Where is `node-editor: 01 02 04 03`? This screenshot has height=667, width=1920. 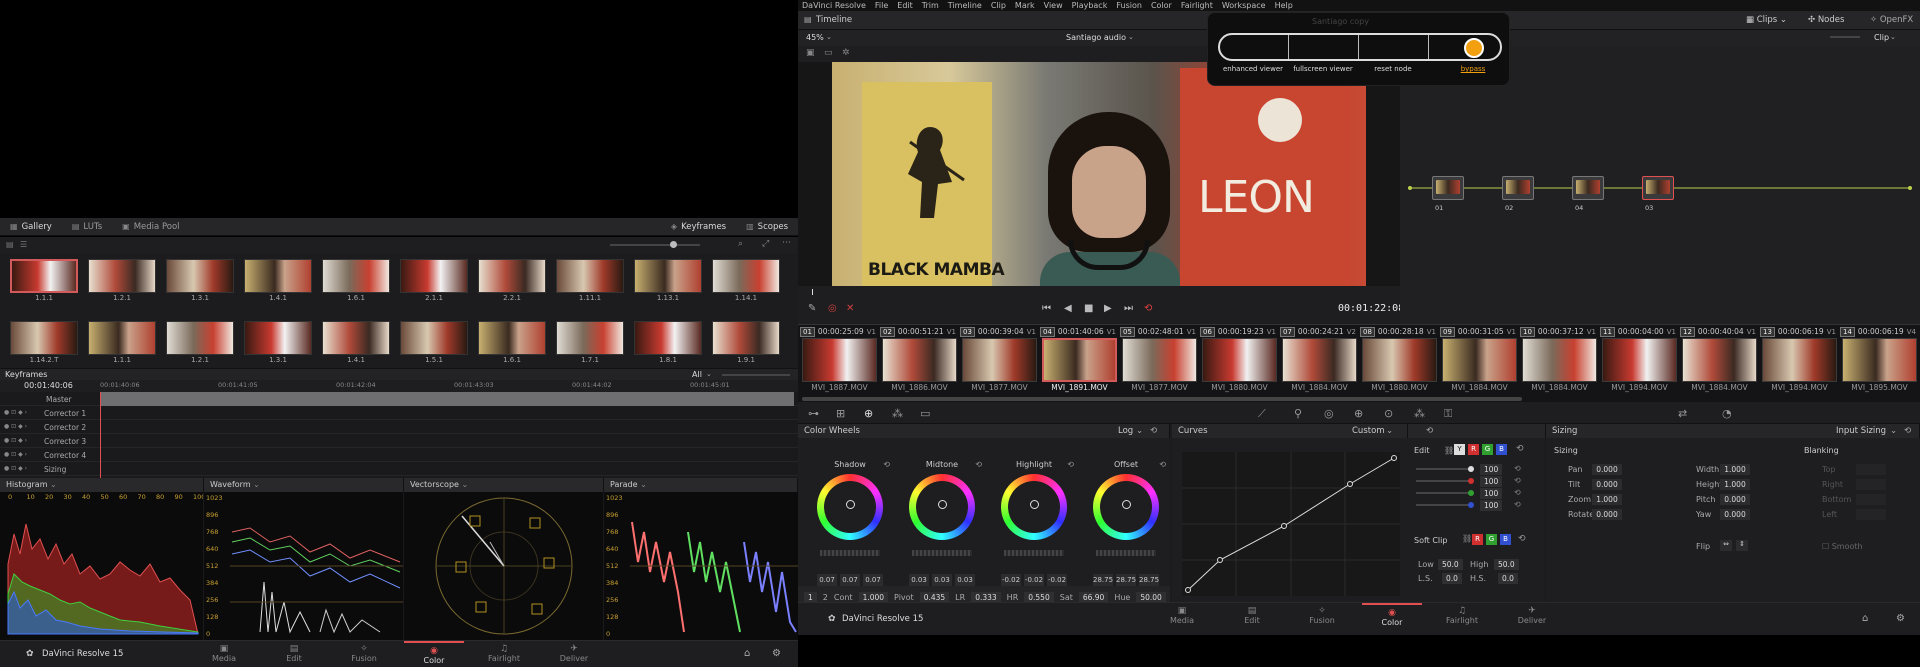 node-editor: 01 02 04 03 is located at coordinates (1660, 185).